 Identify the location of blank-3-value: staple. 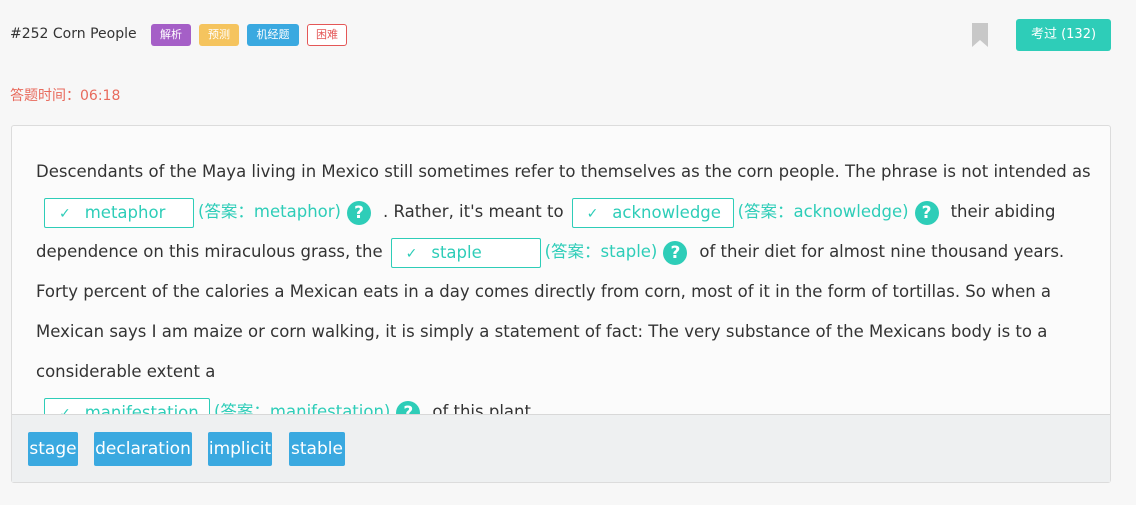
(456, 252).